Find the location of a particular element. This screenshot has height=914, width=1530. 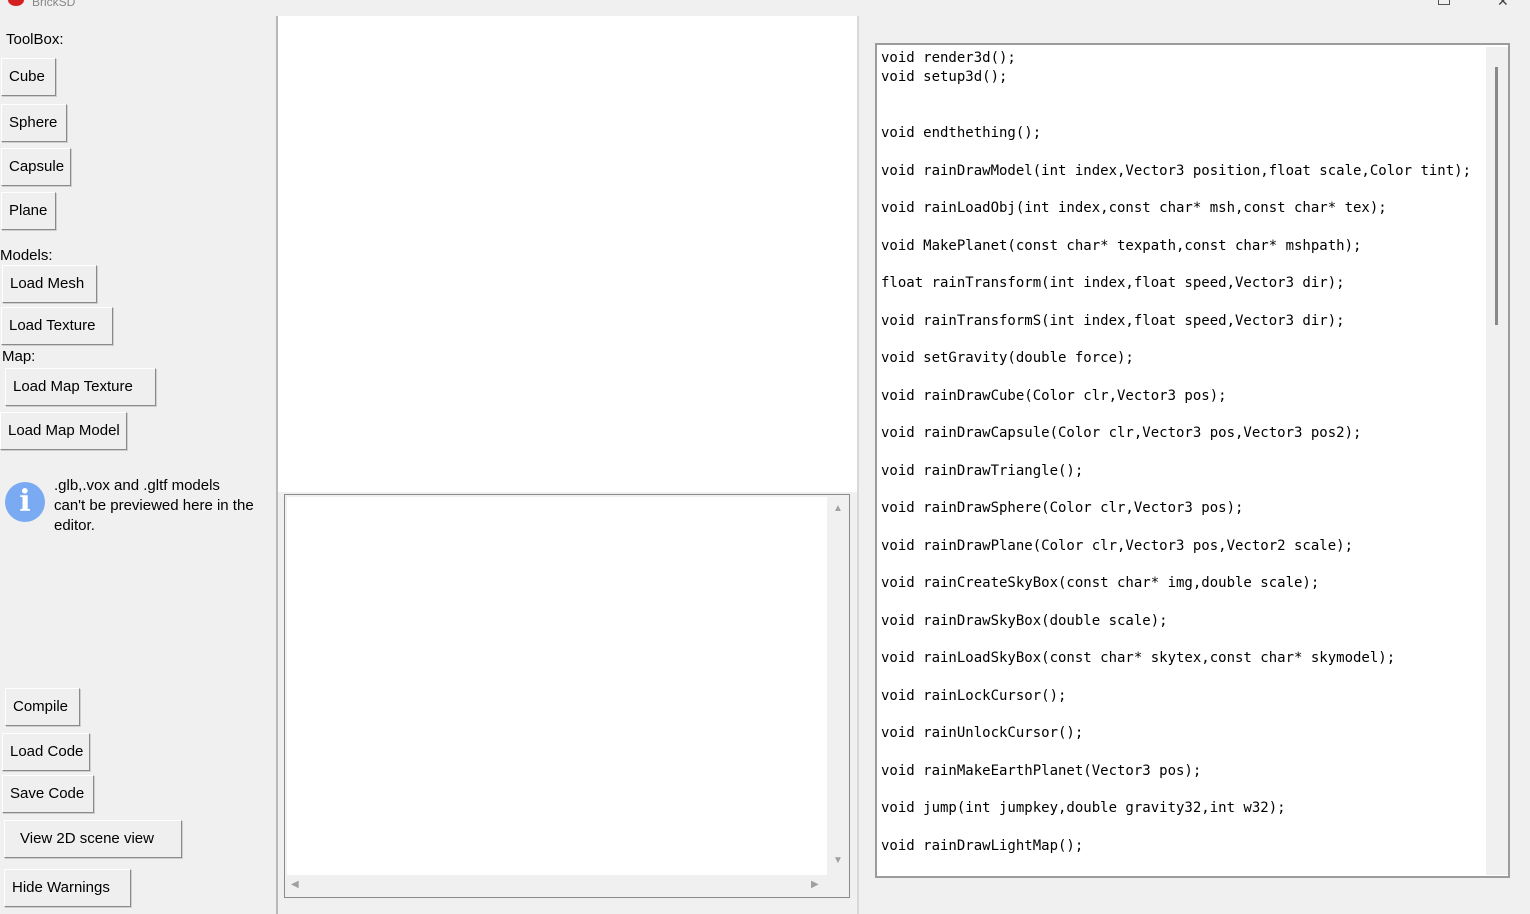

load-texture-button: Load Texture is located at coordinates (57, 326).